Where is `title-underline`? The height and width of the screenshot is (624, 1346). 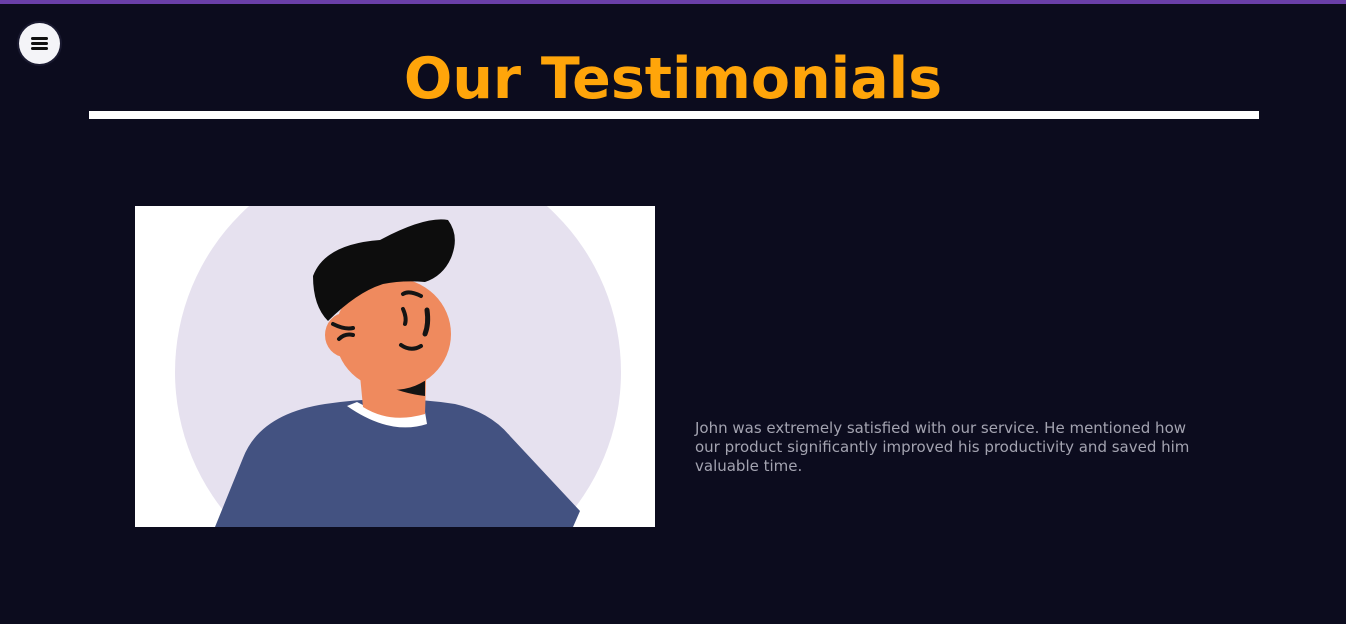
title-underline is located at coordinates (674, 115).